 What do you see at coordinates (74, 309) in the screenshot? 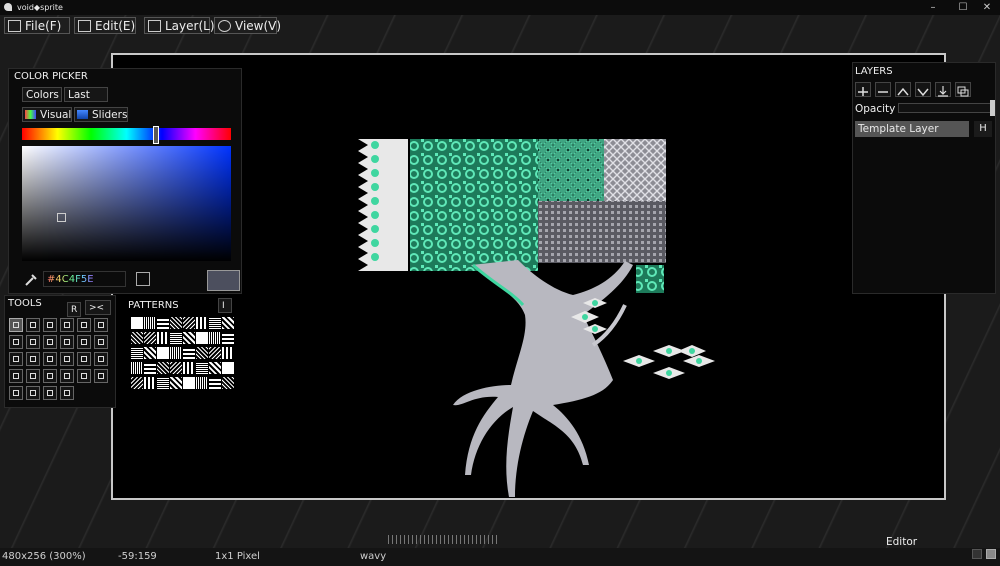
I see `tools-r-button: R` at bounding box center [74, 309].